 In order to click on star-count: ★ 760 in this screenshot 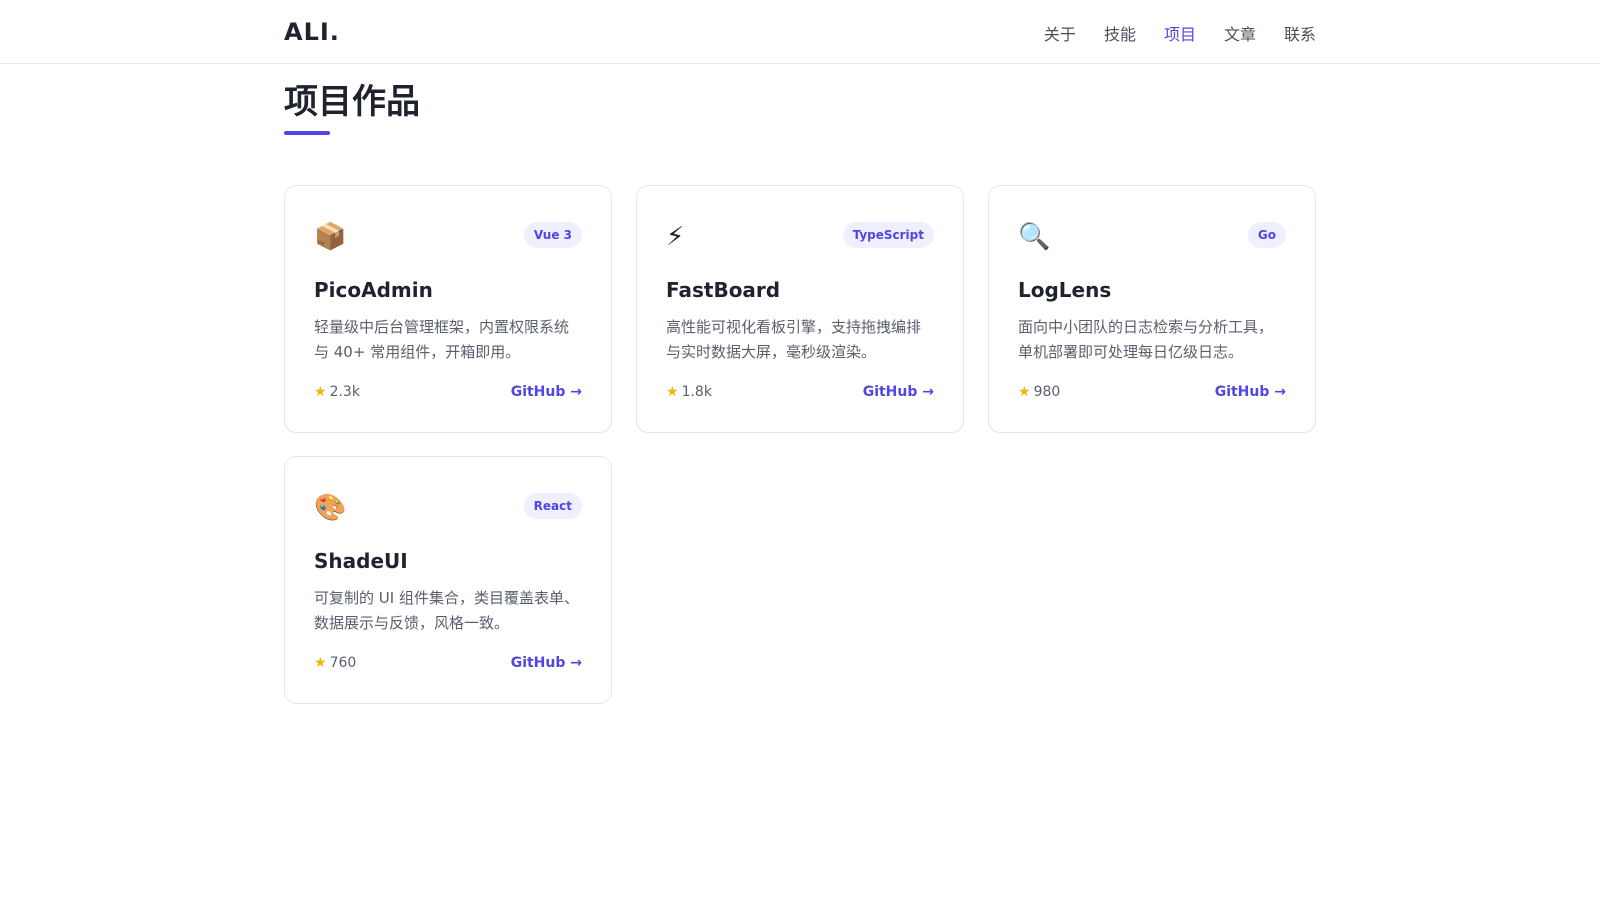, I will do `click(335, 663)`.